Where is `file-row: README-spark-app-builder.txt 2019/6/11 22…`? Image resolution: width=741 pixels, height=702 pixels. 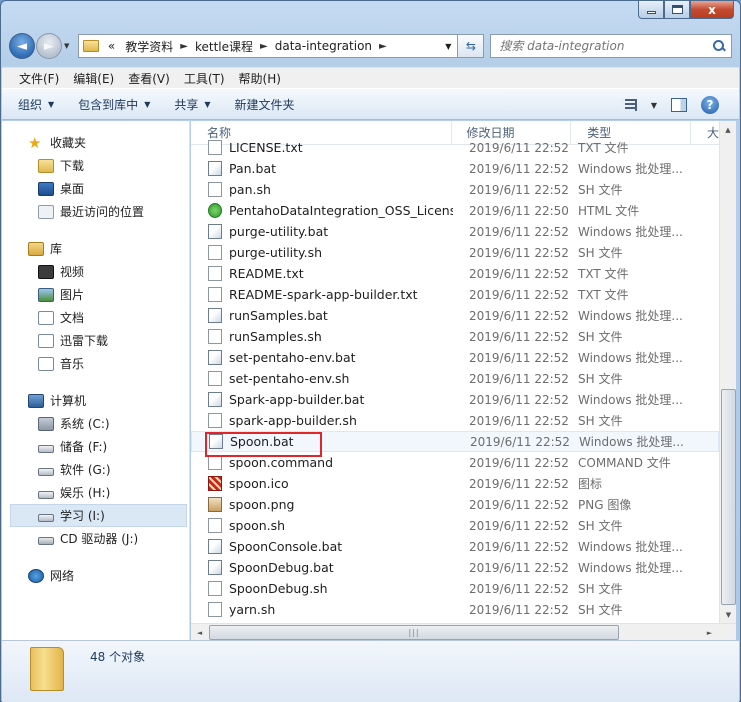
file-row: README-spark-app-builder.txt 2019/6/11 22… is located at coordinates (455, 294).